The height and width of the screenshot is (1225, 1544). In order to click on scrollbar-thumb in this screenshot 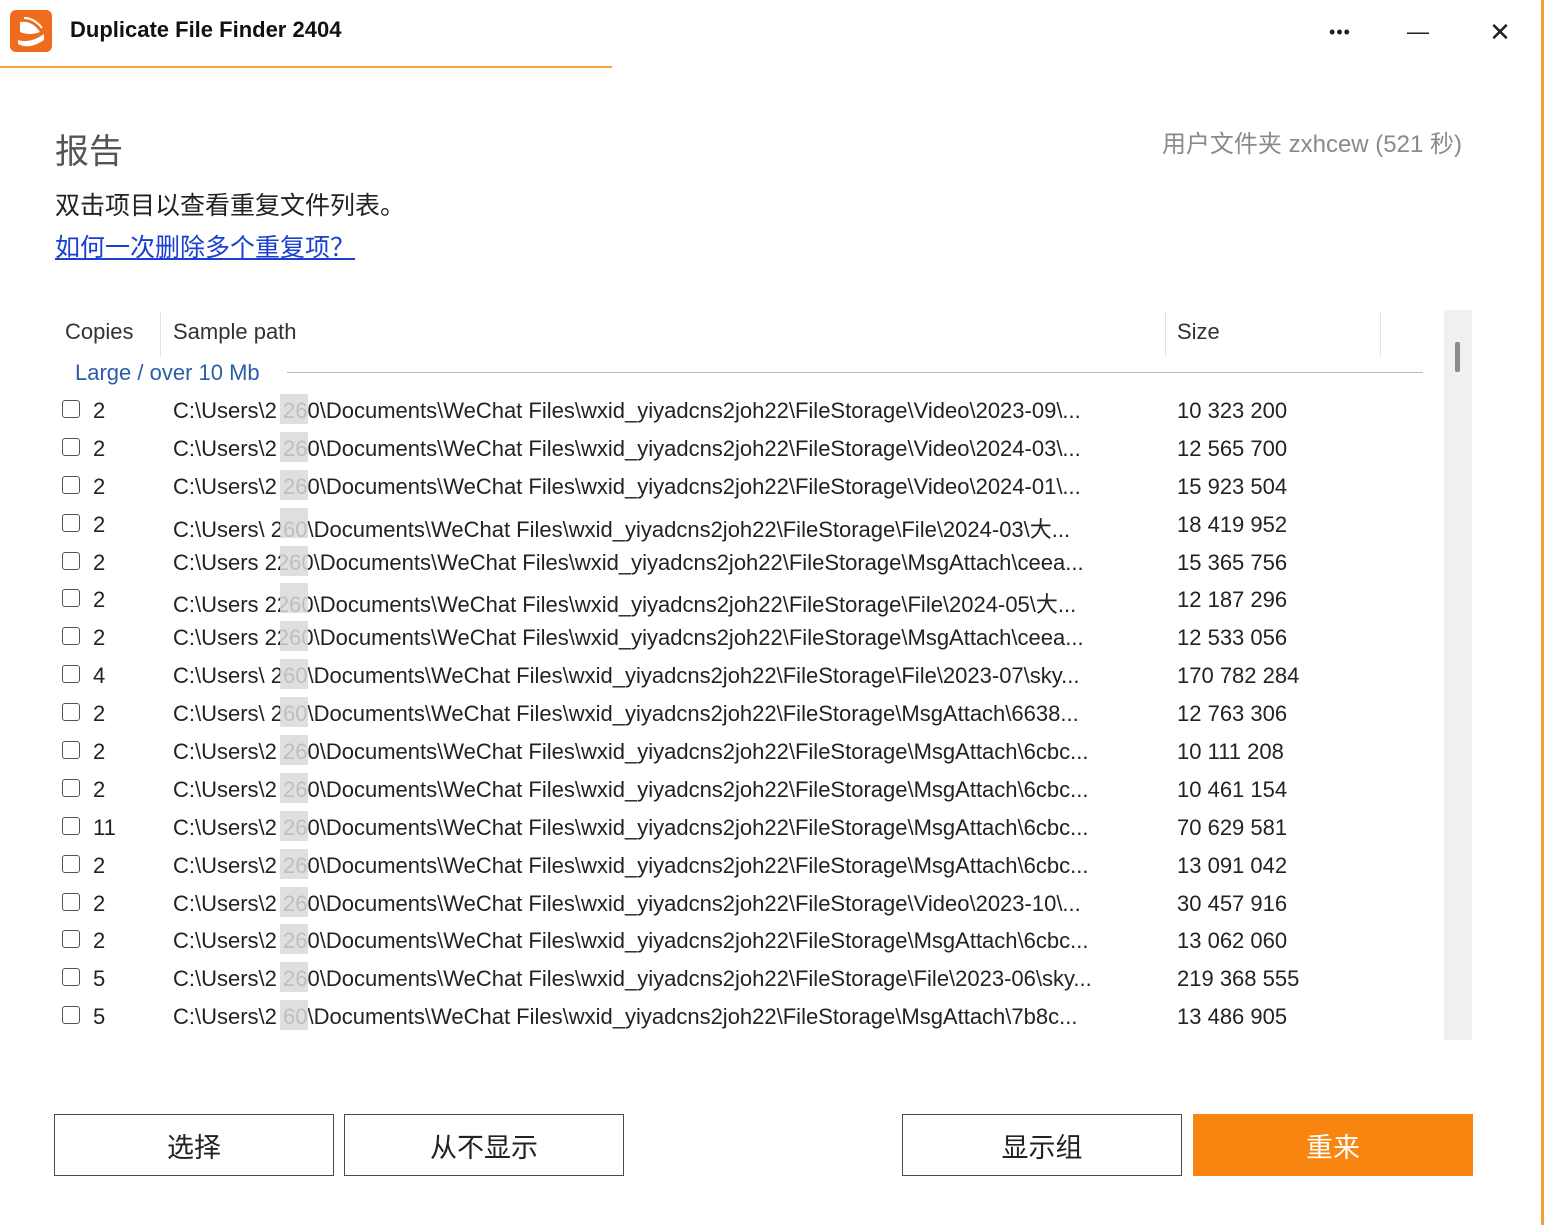, I will do `click(1457, 357)`.